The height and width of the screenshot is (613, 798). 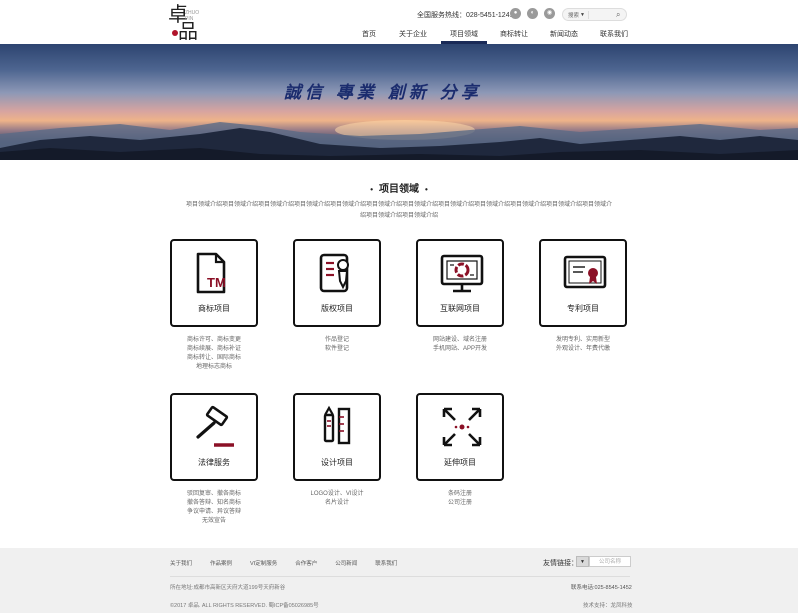 I want to click on copyright-icon, so click(x=334, y=273).